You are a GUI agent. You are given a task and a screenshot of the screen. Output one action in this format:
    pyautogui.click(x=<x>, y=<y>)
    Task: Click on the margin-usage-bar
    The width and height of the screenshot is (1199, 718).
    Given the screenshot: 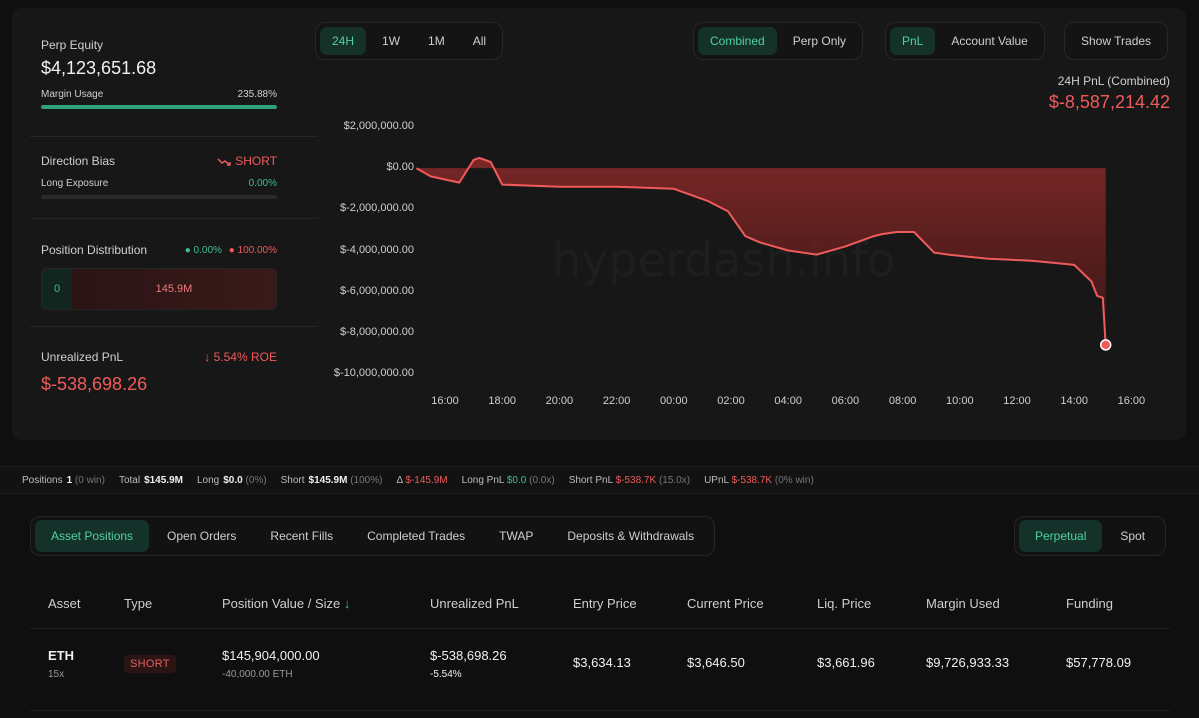 What is the action you would take?
    pyautogui.click(x=159, y=107)
    